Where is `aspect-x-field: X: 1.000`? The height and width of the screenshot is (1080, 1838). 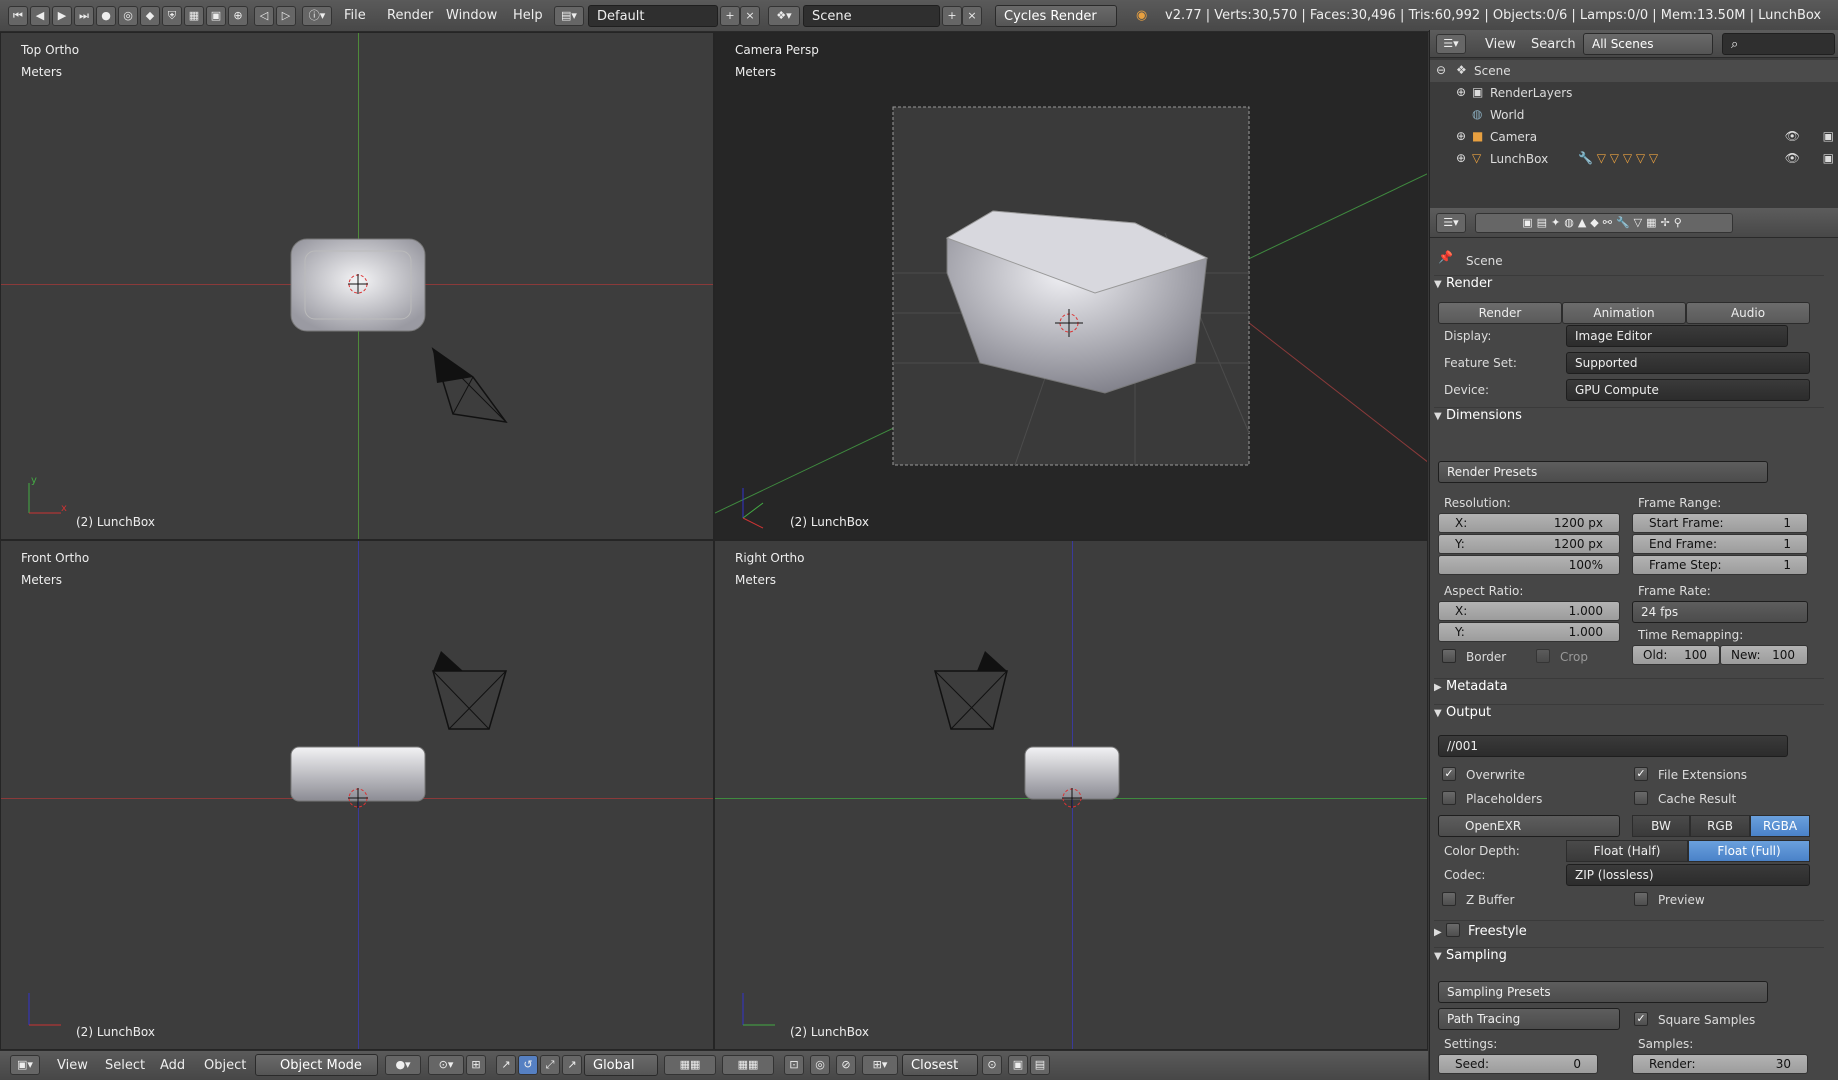 aspect-x-field: X: 1.000 is located at coordinates (1529, 611).